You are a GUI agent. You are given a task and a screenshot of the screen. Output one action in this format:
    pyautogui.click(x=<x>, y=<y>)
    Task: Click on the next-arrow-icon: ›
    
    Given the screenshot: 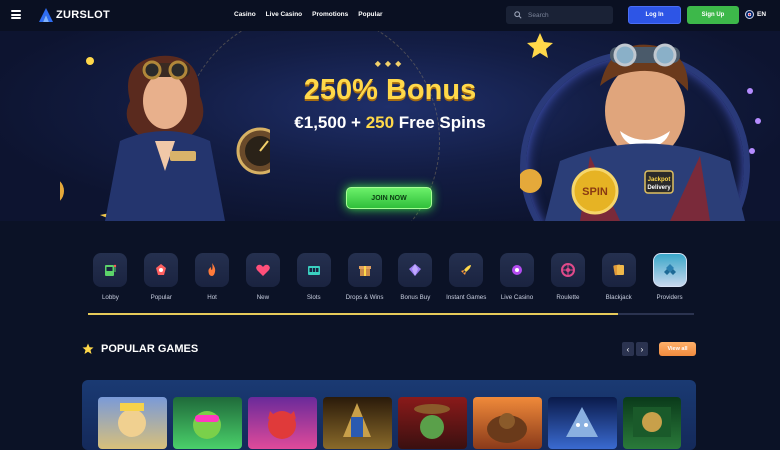 What is the action you would take?
    pyautogui.click(x=642, y=349)
    